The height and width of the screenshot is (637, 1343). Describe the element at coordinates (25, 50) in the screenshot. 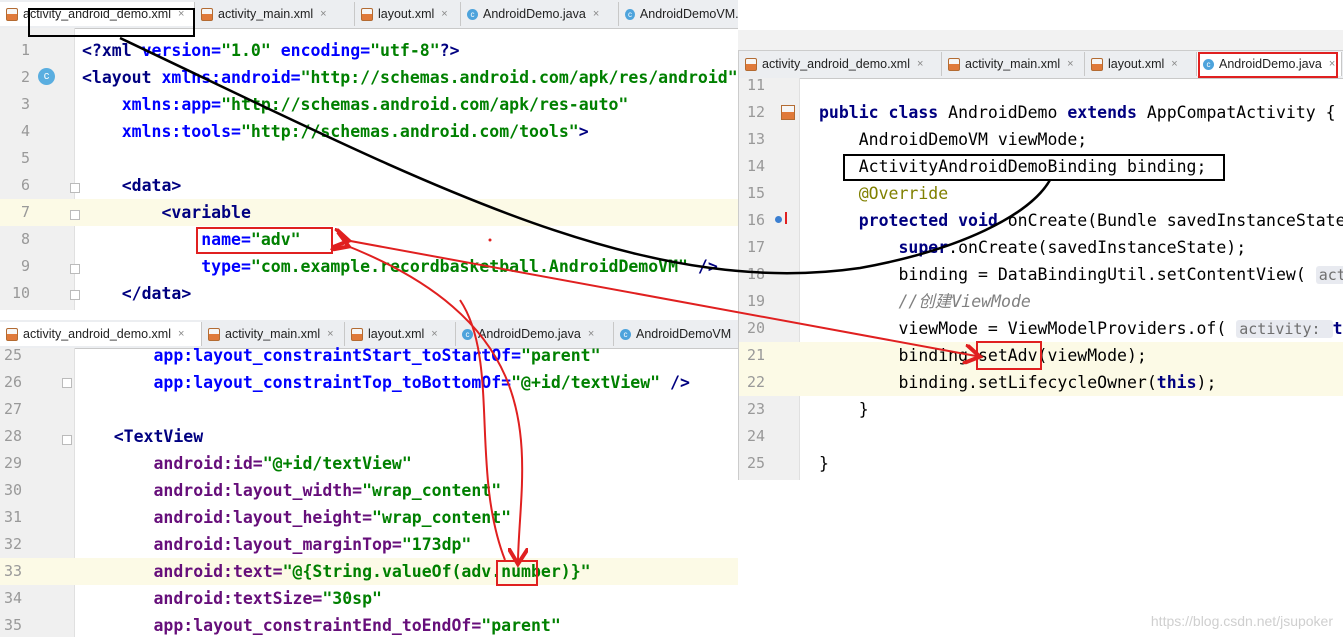

I see `line-number: 1` at that location.